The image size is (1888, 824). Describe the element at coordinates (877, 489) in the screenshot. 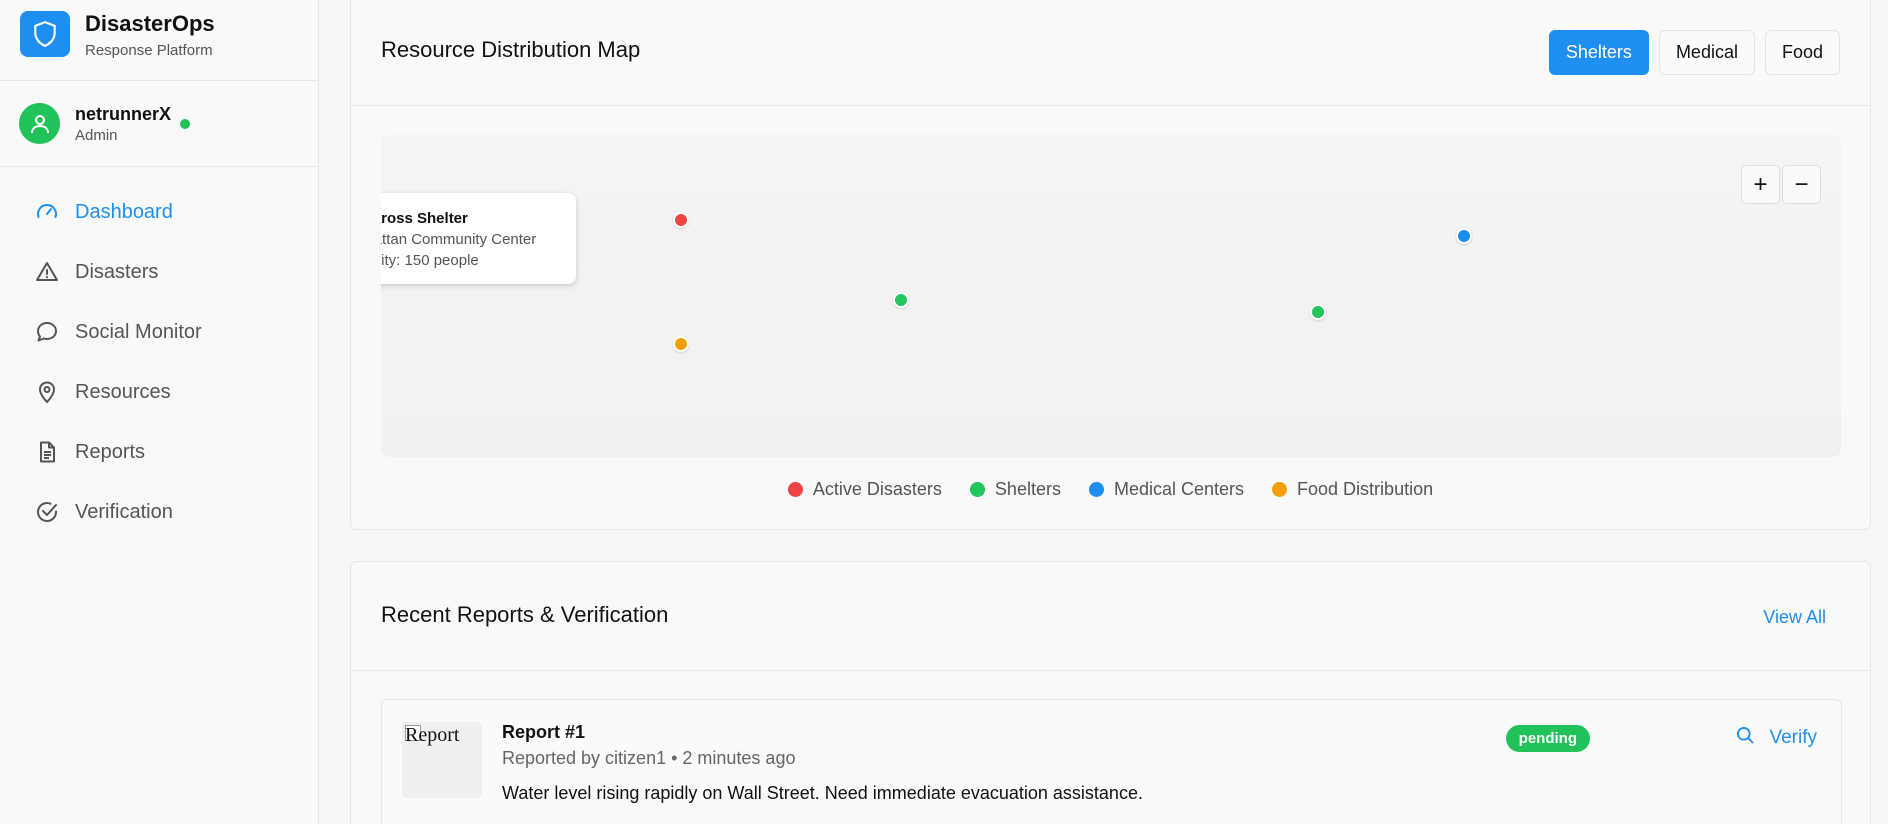

I see `legend-label: Active Disasters` at that location.